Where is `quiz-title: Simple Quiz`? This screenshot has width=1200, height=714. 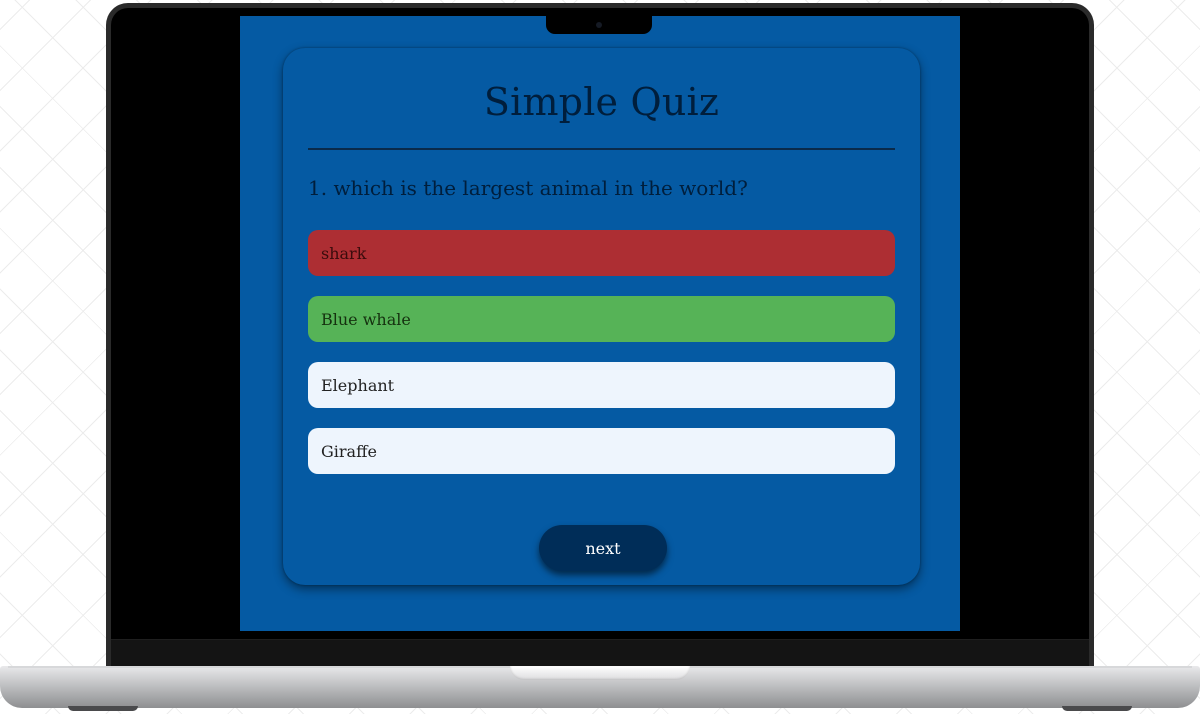 quiz-title: Simple Quiz is located at coordinates (601, 102).